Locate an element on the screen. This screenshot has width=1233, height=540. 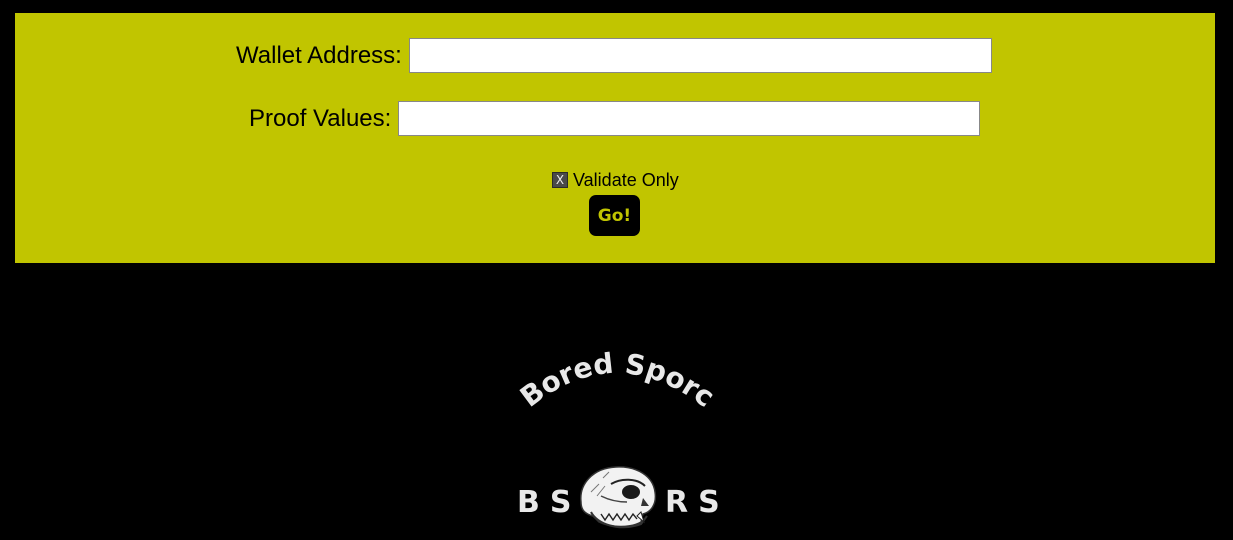
logo-arc-text: Bored Sporc is located at coordinates (617, 380).